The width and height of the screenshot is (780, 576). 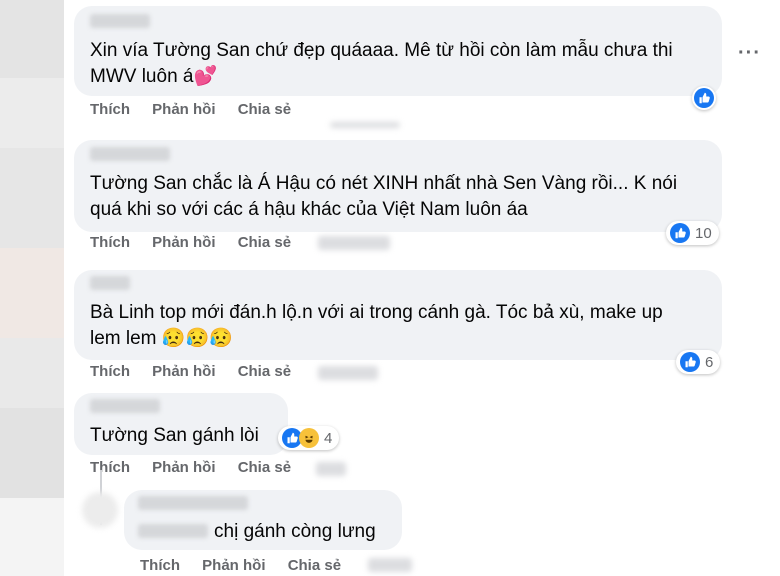 What do you see at coordinates (692, 233) in the screenshot?
I see `reaction-summary: 10` at bounding box center [692, 233].